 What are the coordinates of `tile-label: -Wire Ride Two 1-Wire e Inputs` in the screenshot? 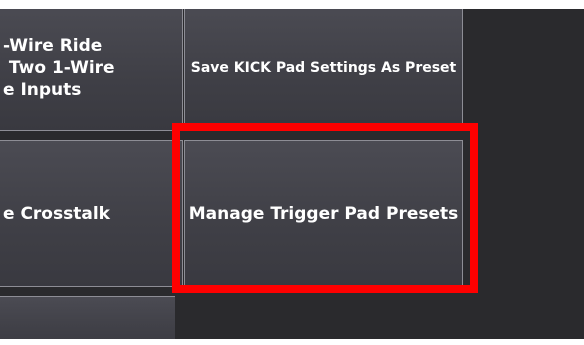 It's located at (59, 68).